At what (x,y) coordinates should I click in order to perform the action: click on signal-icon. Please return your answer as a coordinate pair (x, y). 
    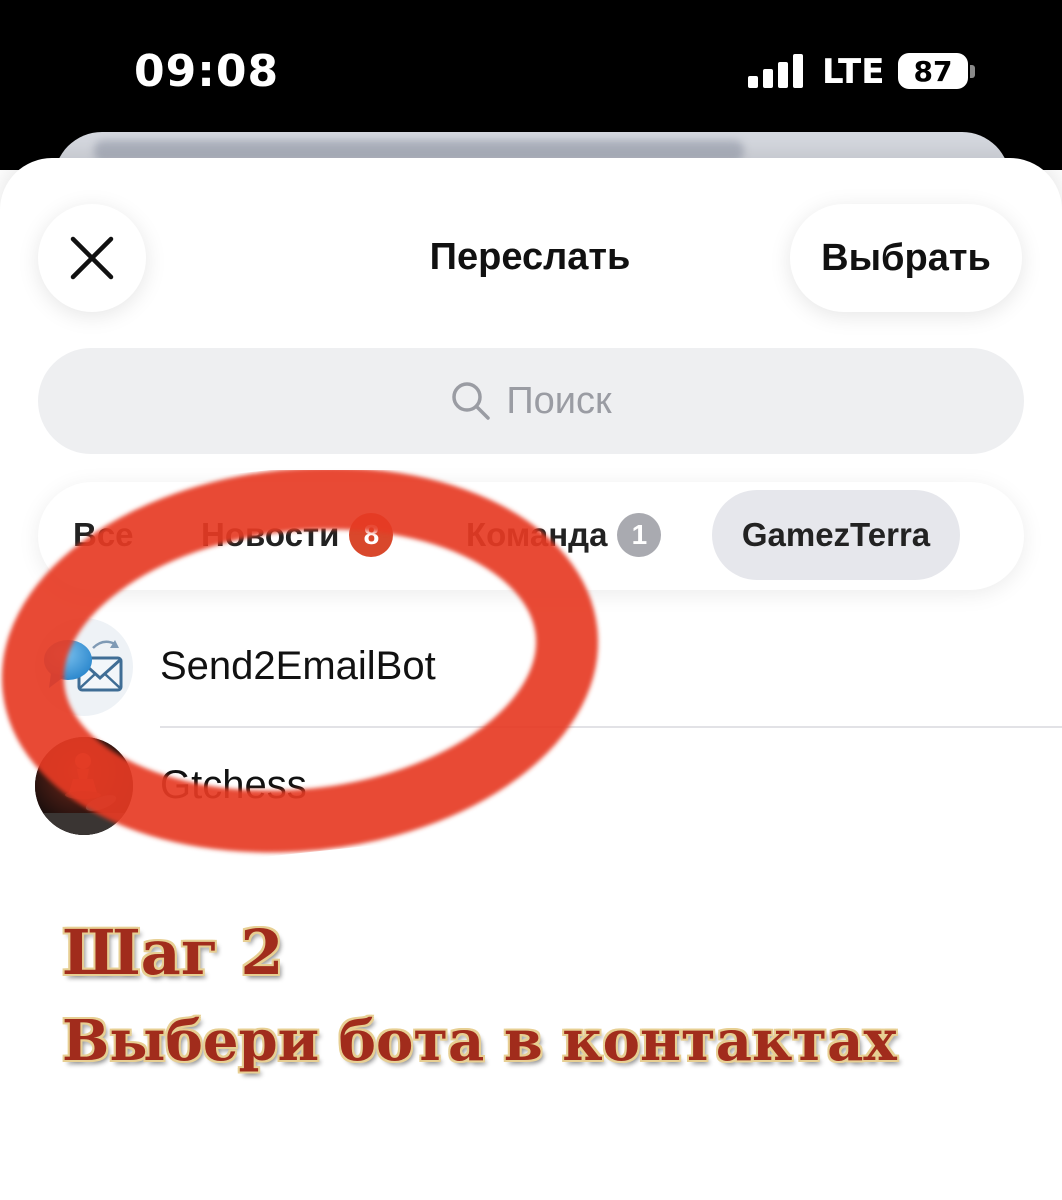
    Looking at the image, I should click on (775, 71).